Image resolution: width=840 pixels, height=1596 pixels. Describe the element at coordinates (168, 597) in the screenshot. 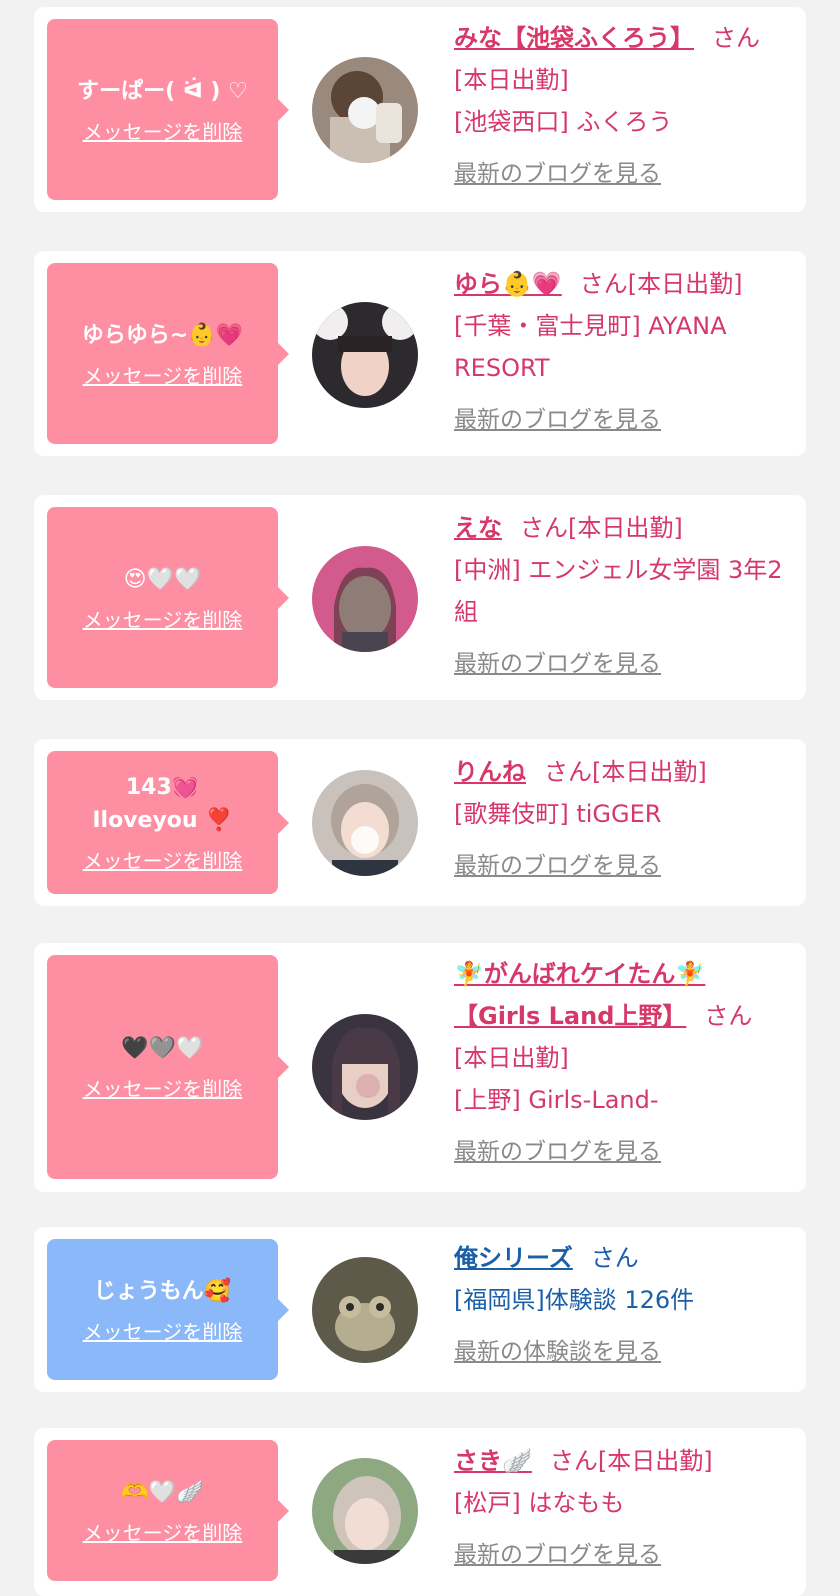

I see `message-bubble: 😍🤍🤍 メッセージを削除` at that location.